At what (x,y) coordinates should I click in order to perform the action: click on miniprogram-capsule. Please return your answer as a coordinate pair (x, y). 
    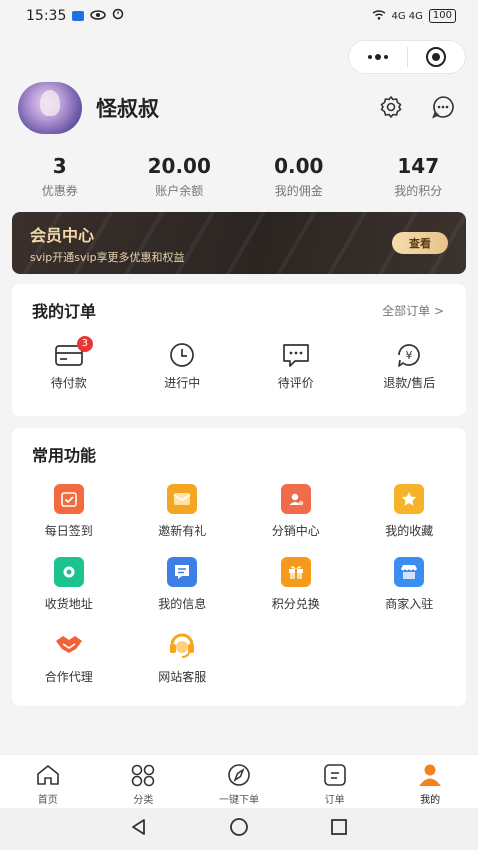
    Looking at the image, I should click on (407, 57).